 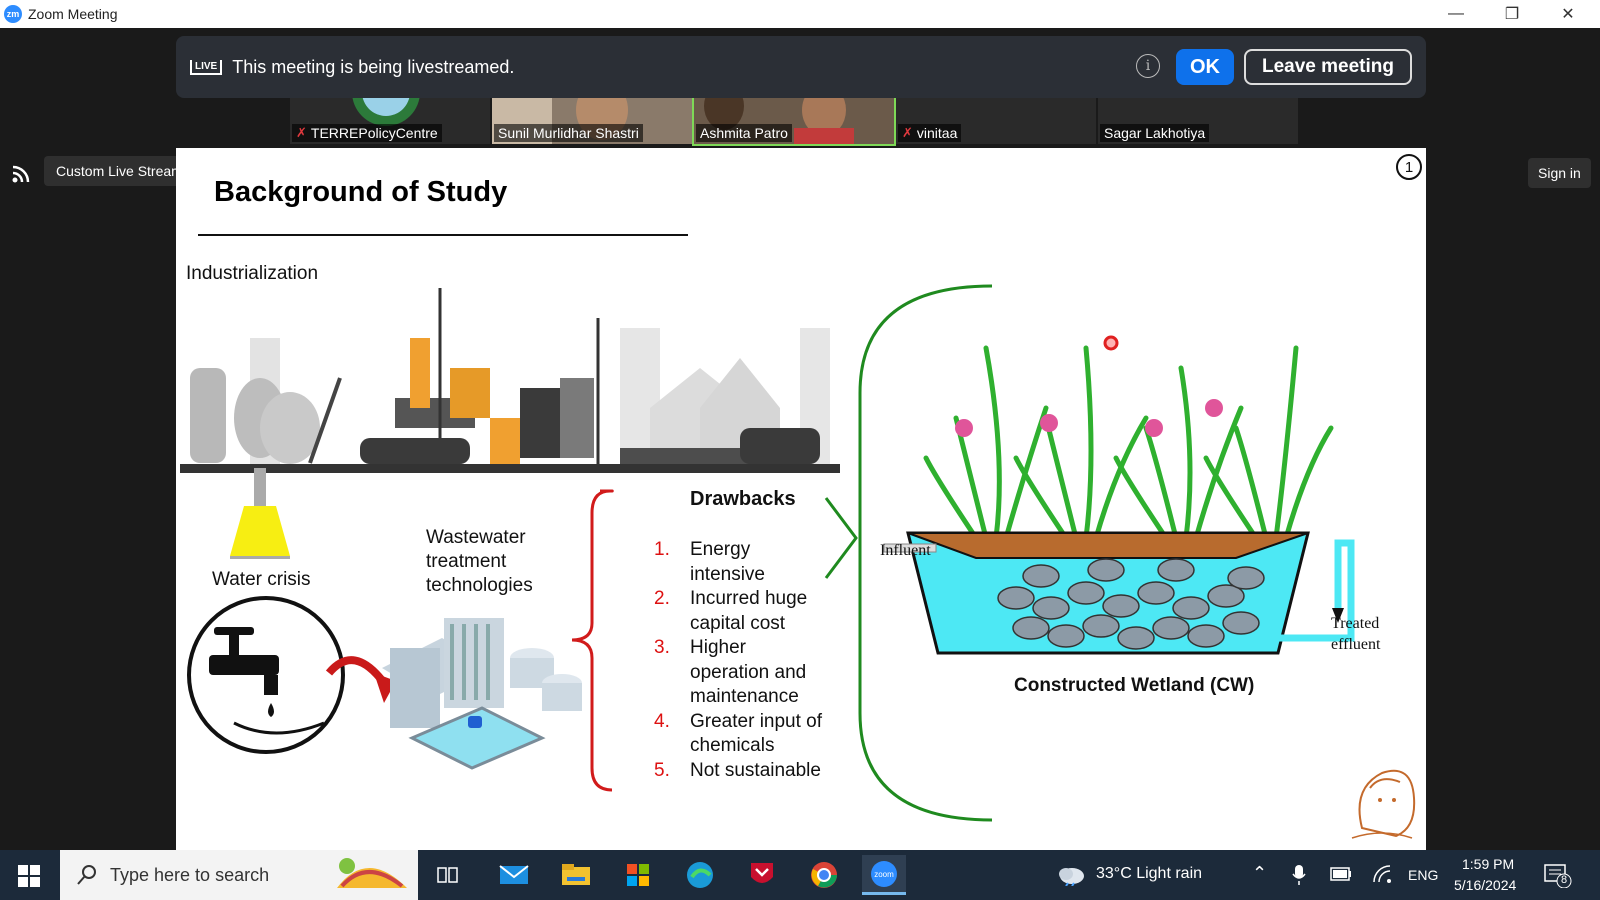 I want to click on store-icon, so click(x=638, y=875).